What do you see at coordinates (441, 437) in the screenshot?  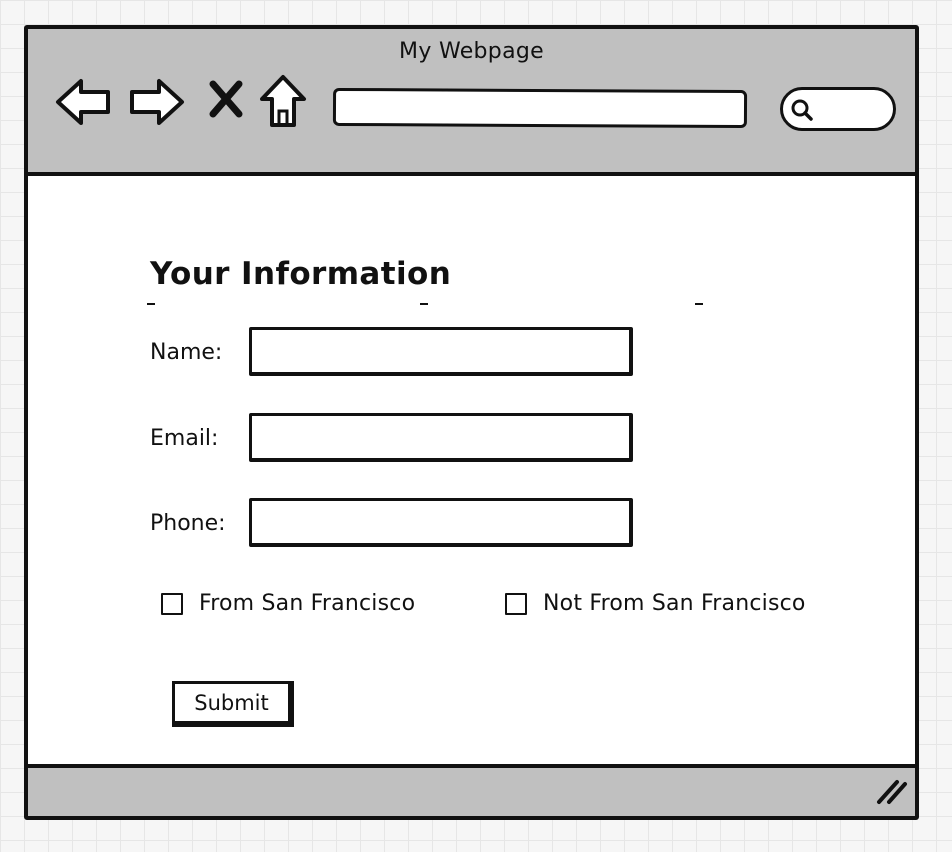 I see `email-field` at bounding box center [441, 437].